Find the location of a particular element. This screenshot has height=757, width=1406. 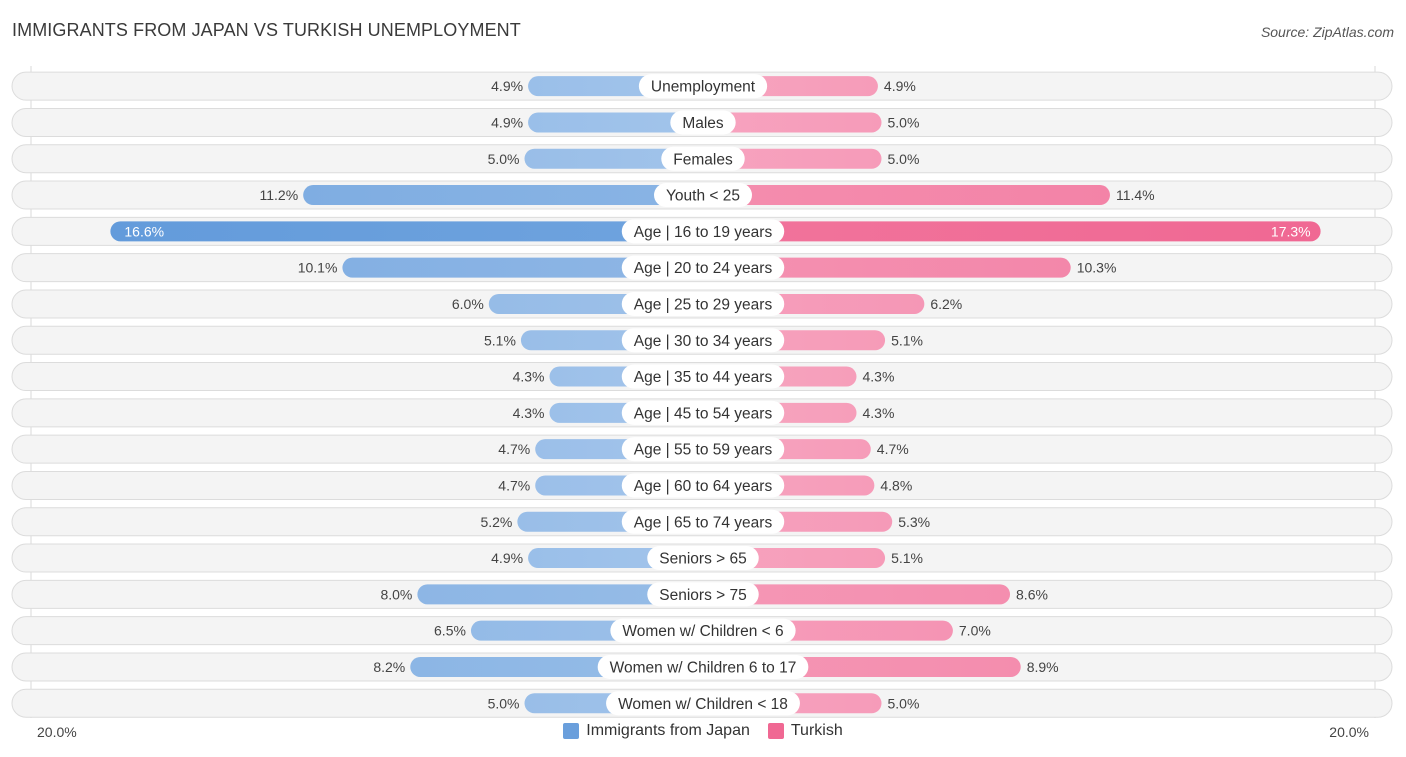

value-label-turkish: 10.3% is located at coordinates (1097, 268).